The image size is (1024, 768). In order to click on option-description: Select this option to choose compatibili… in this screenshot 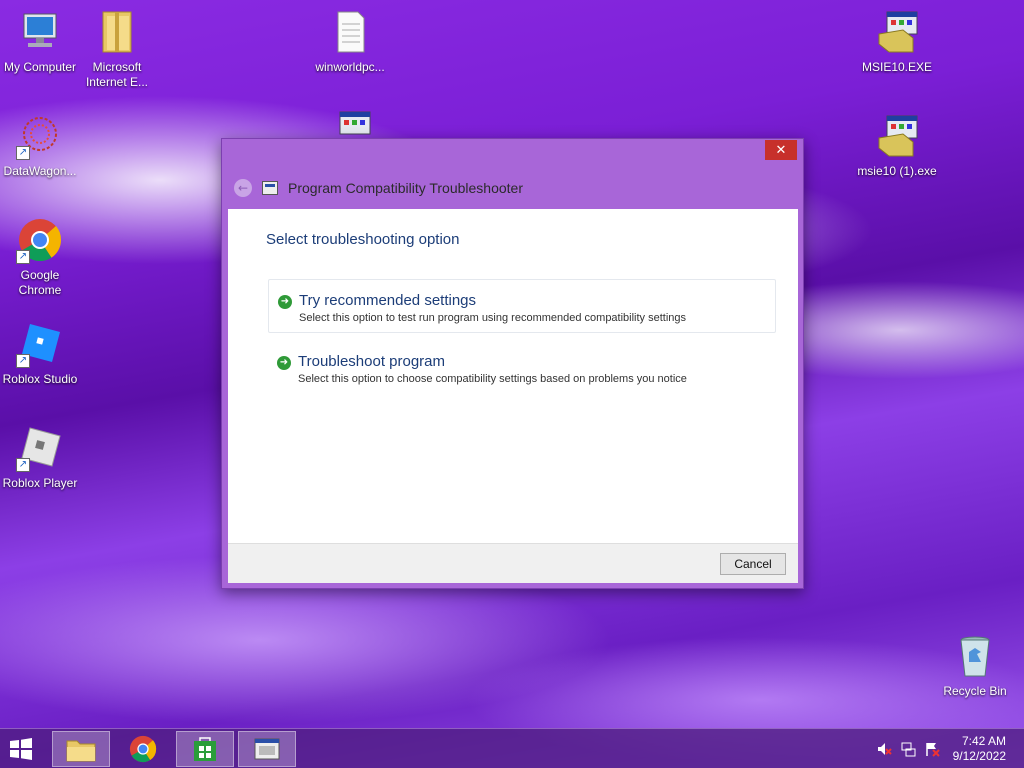, I will do `click(492, 379)`.